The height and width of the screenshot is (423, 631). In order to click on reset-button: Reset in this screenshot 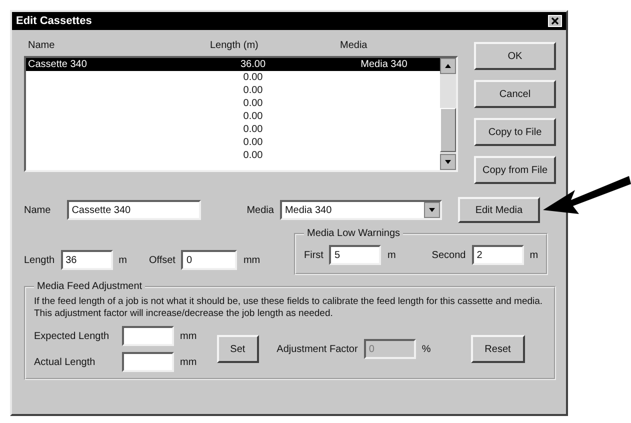, I will do `click(497, 349)`.